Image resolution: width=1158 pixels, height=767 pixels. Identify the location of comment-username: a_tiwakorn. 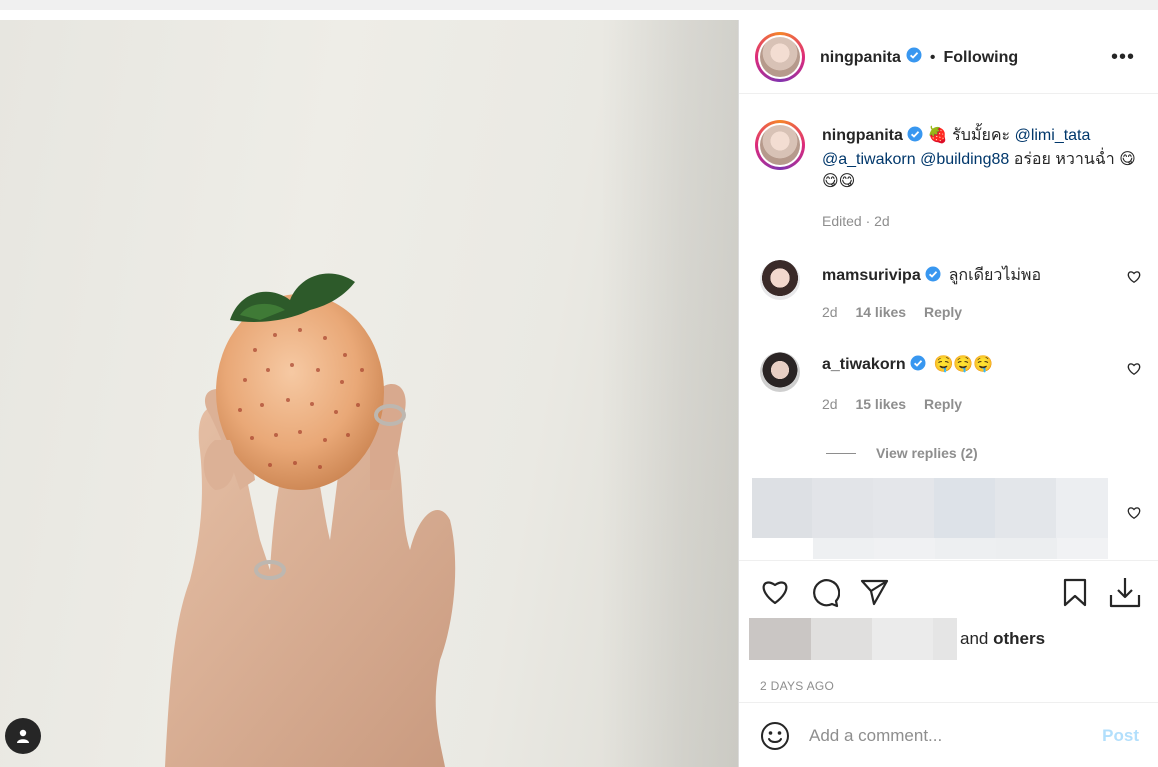
(864, 364).